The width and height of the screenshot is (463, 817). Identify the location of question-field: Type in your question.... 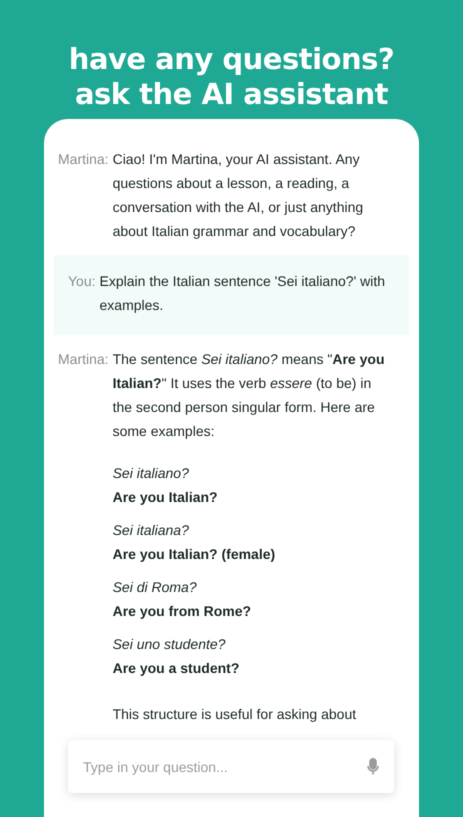
(231, 766).